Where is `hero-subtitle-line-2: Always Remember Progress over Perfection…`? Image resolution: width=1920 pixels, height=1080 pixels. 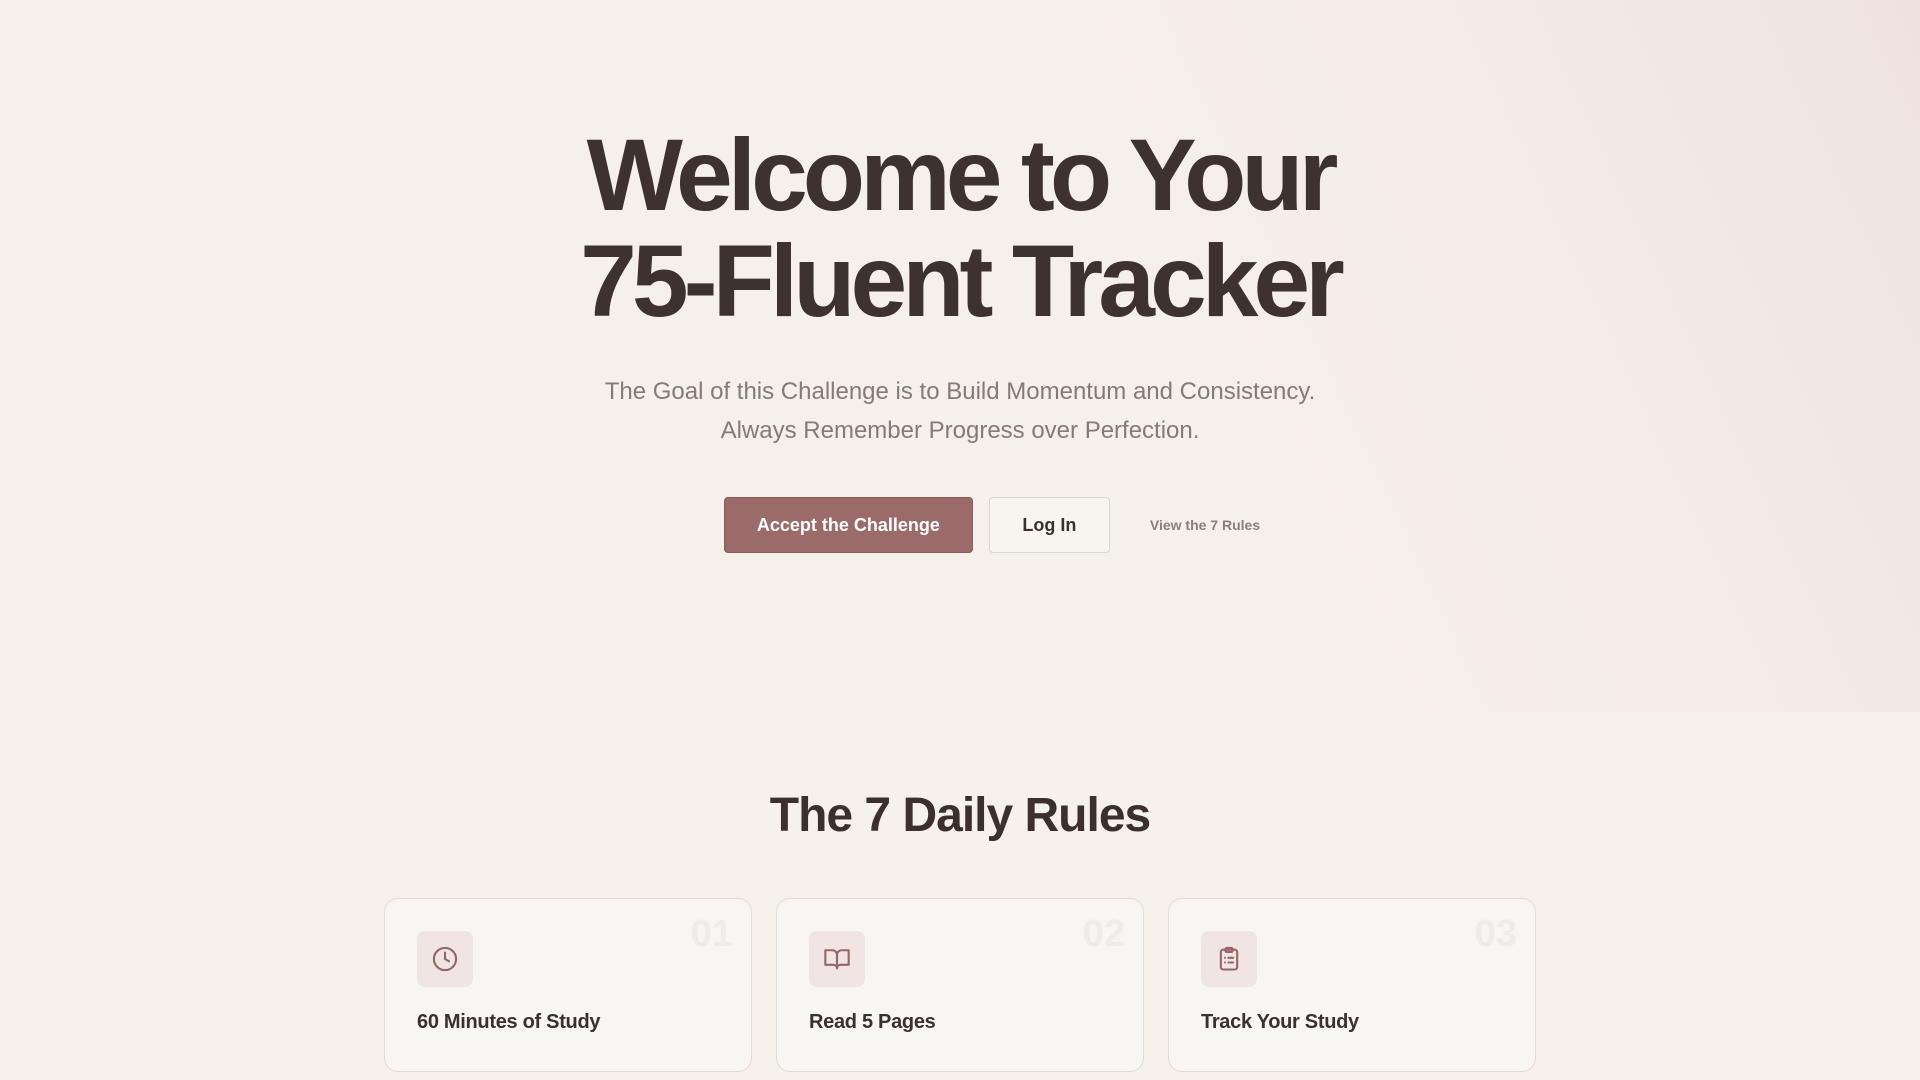 hero-subtitle-line-2: Always Remember Progress over Perfection… is located at coordinates (960, 430).